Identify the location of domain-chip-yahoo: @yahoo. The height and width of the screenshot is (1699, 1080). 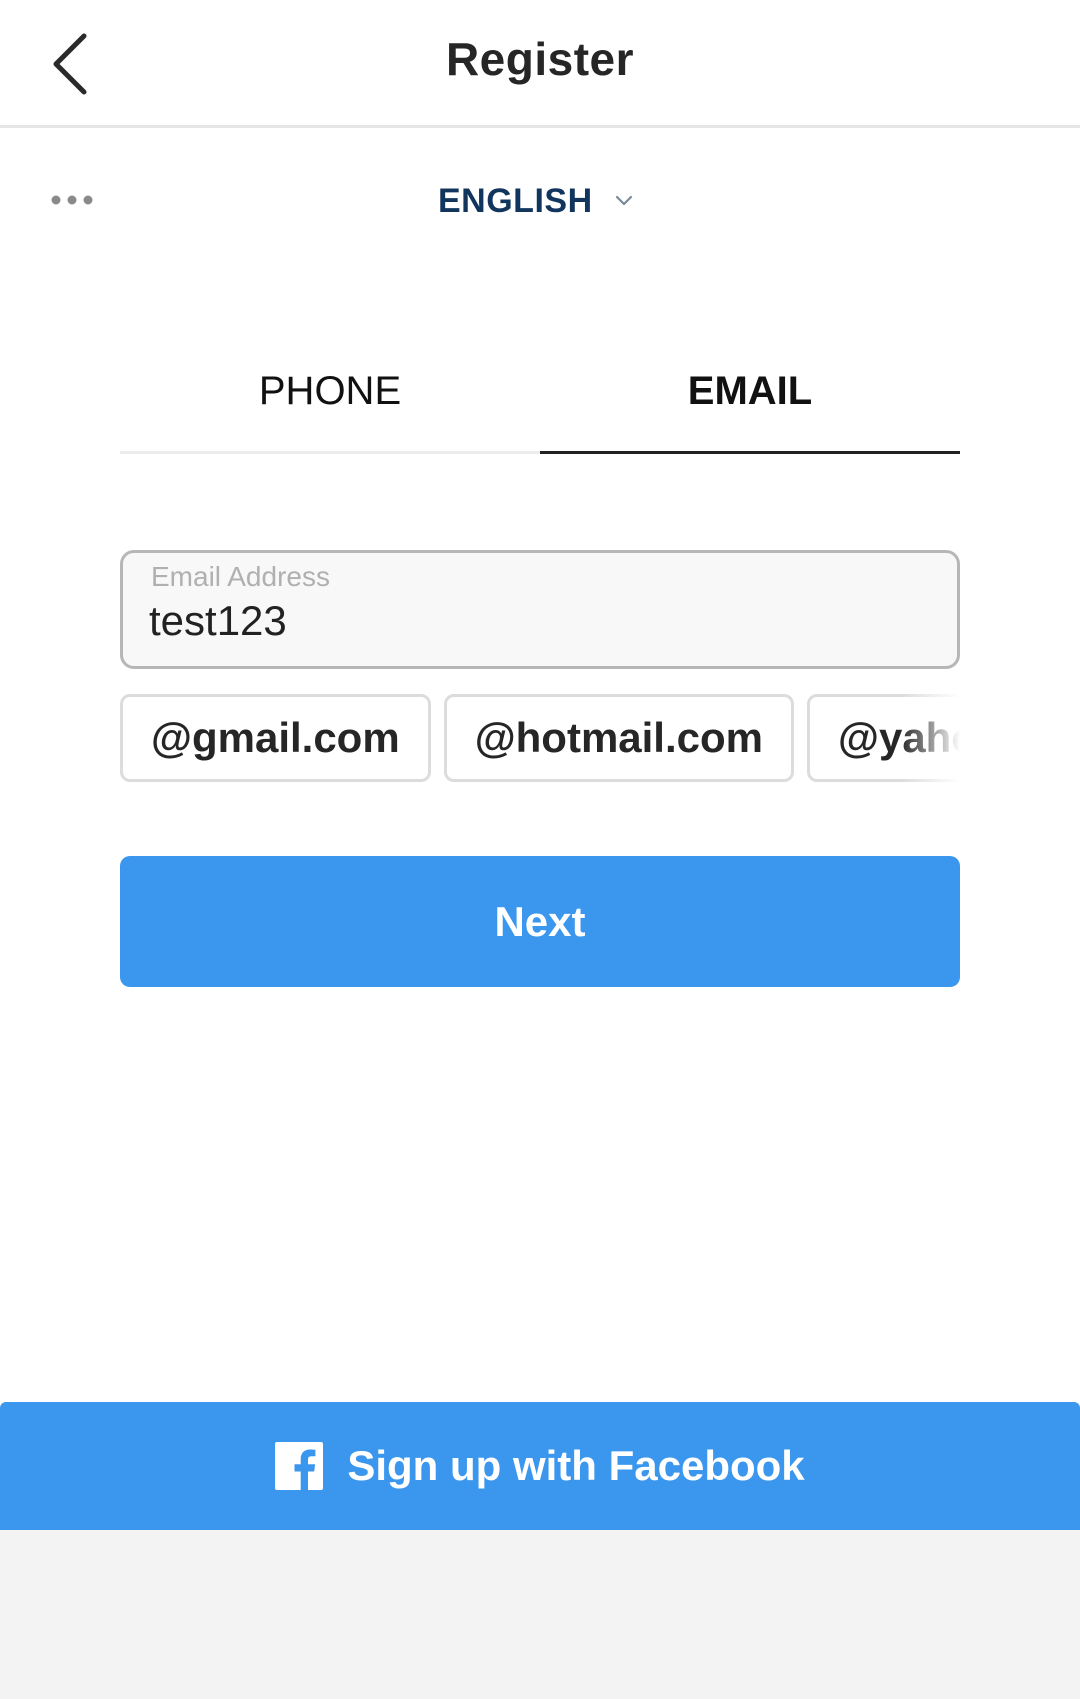
(883, 738).